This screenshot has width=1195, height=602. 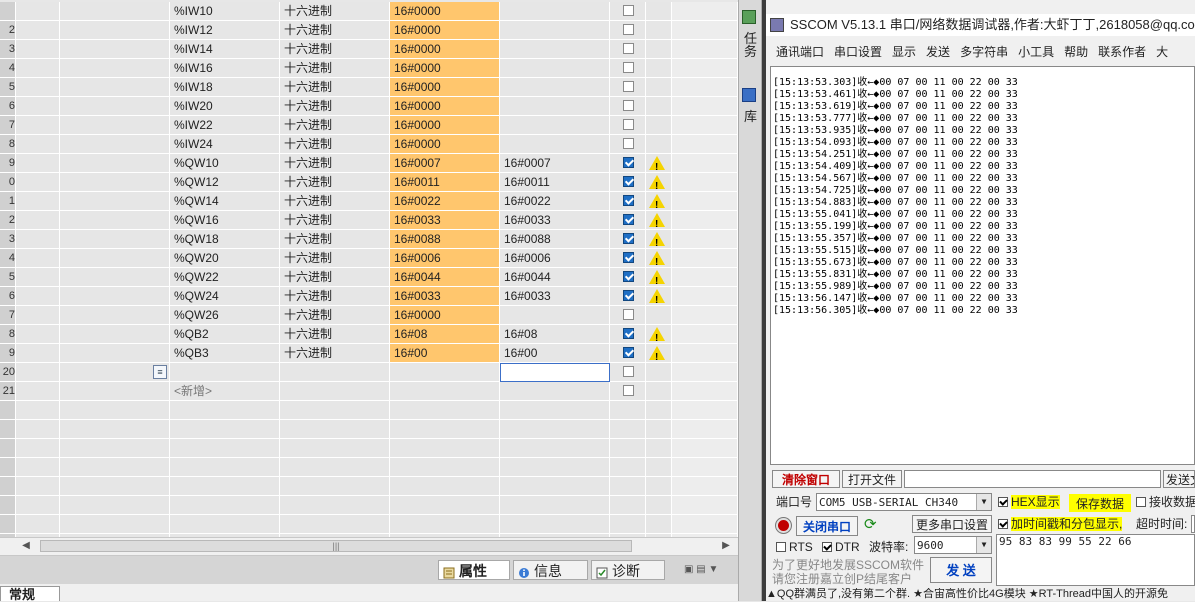 What do you see at coordinates (555, 258) in the screenshot?
I see `modify-value-cell: 16#0006` at bounding box center [555, 258].